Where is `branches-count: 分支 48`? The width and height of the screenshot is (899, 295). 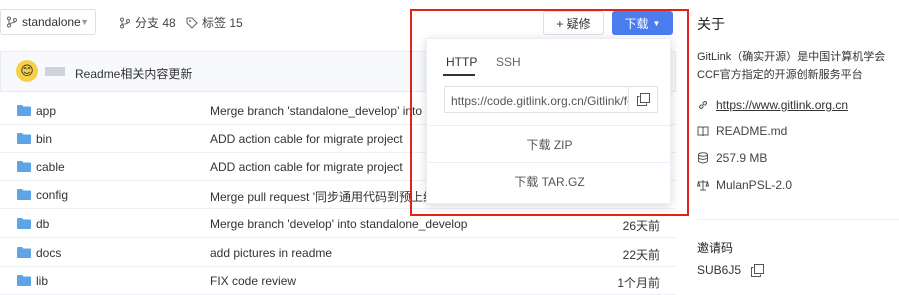 branches-count: 分支 48 is located at coordinates (155, 23).